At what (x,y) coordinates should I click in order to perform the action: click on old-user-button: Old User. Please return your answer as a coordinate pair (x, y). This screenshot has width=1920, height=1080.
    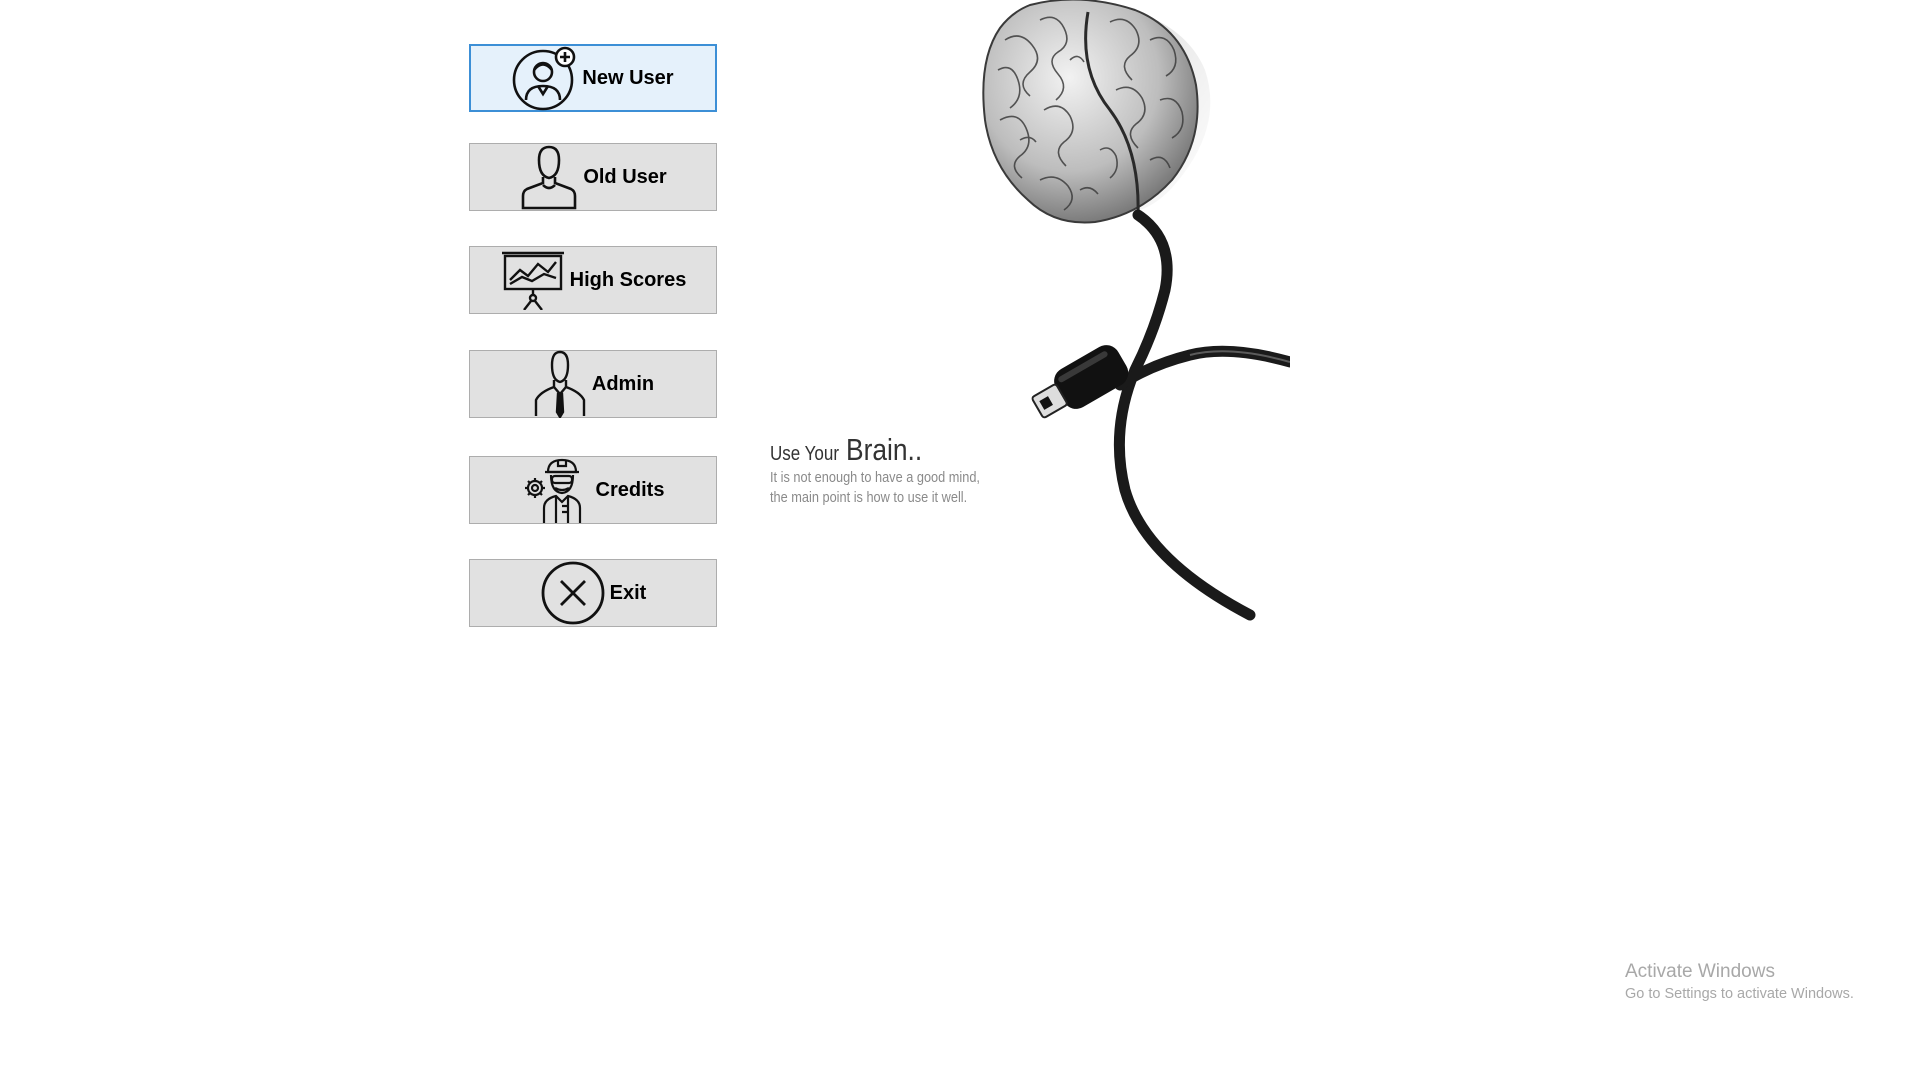
    Looking at the image, I should click on (593, 177).